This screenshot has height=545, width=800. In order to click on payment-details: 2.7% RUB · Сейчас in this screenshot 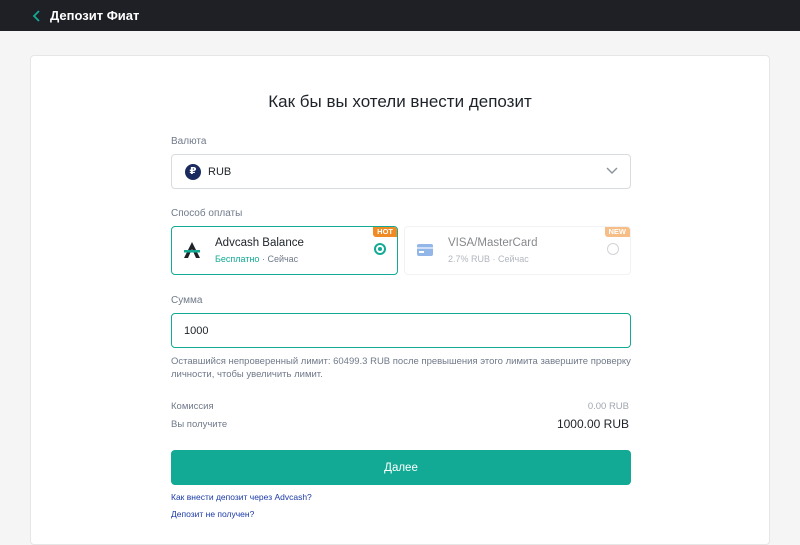, I will do `click(488, 259)`.